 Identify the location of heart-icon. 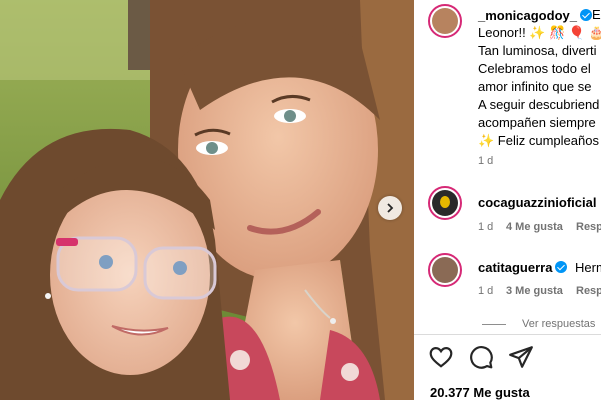
(441, 357).